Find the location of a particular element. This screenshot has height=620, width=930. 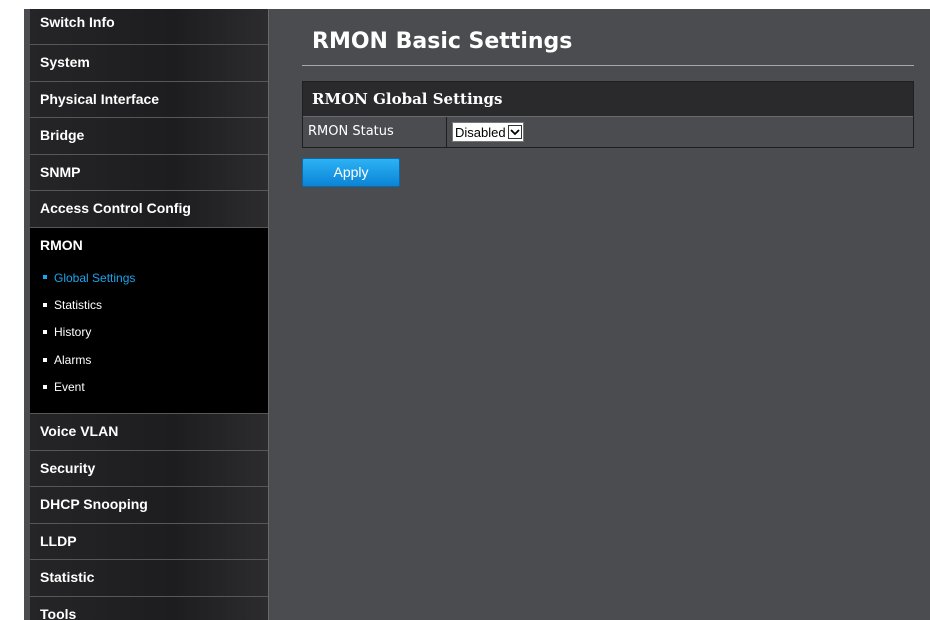

sidebar-item-dhcp-snooping: DHCP Snooping is located at coordinates (149, 505).